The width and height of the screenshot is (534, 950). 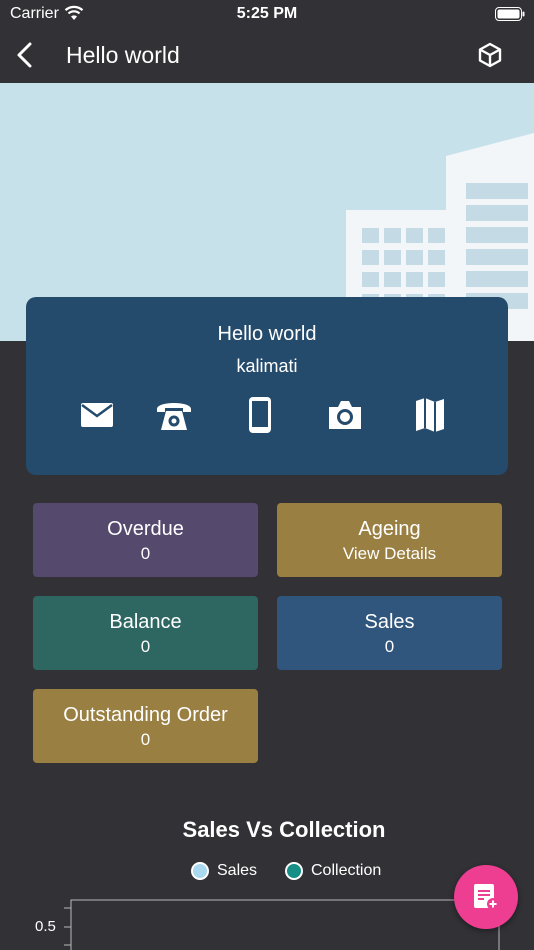 What do you see at coordinates (284, 829) in the screenshot?
I see `chart-title: Sales Vs Collection` at bounding box center [284, 829].